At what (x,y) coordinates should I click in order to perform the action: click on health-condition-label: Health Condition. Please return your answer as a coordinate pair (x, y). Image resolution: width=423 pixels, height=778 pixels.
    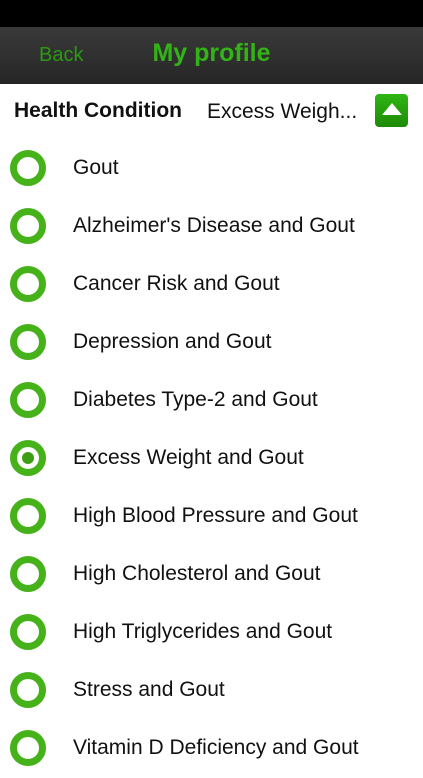
    Looking at the image, I should click on (98, 110).